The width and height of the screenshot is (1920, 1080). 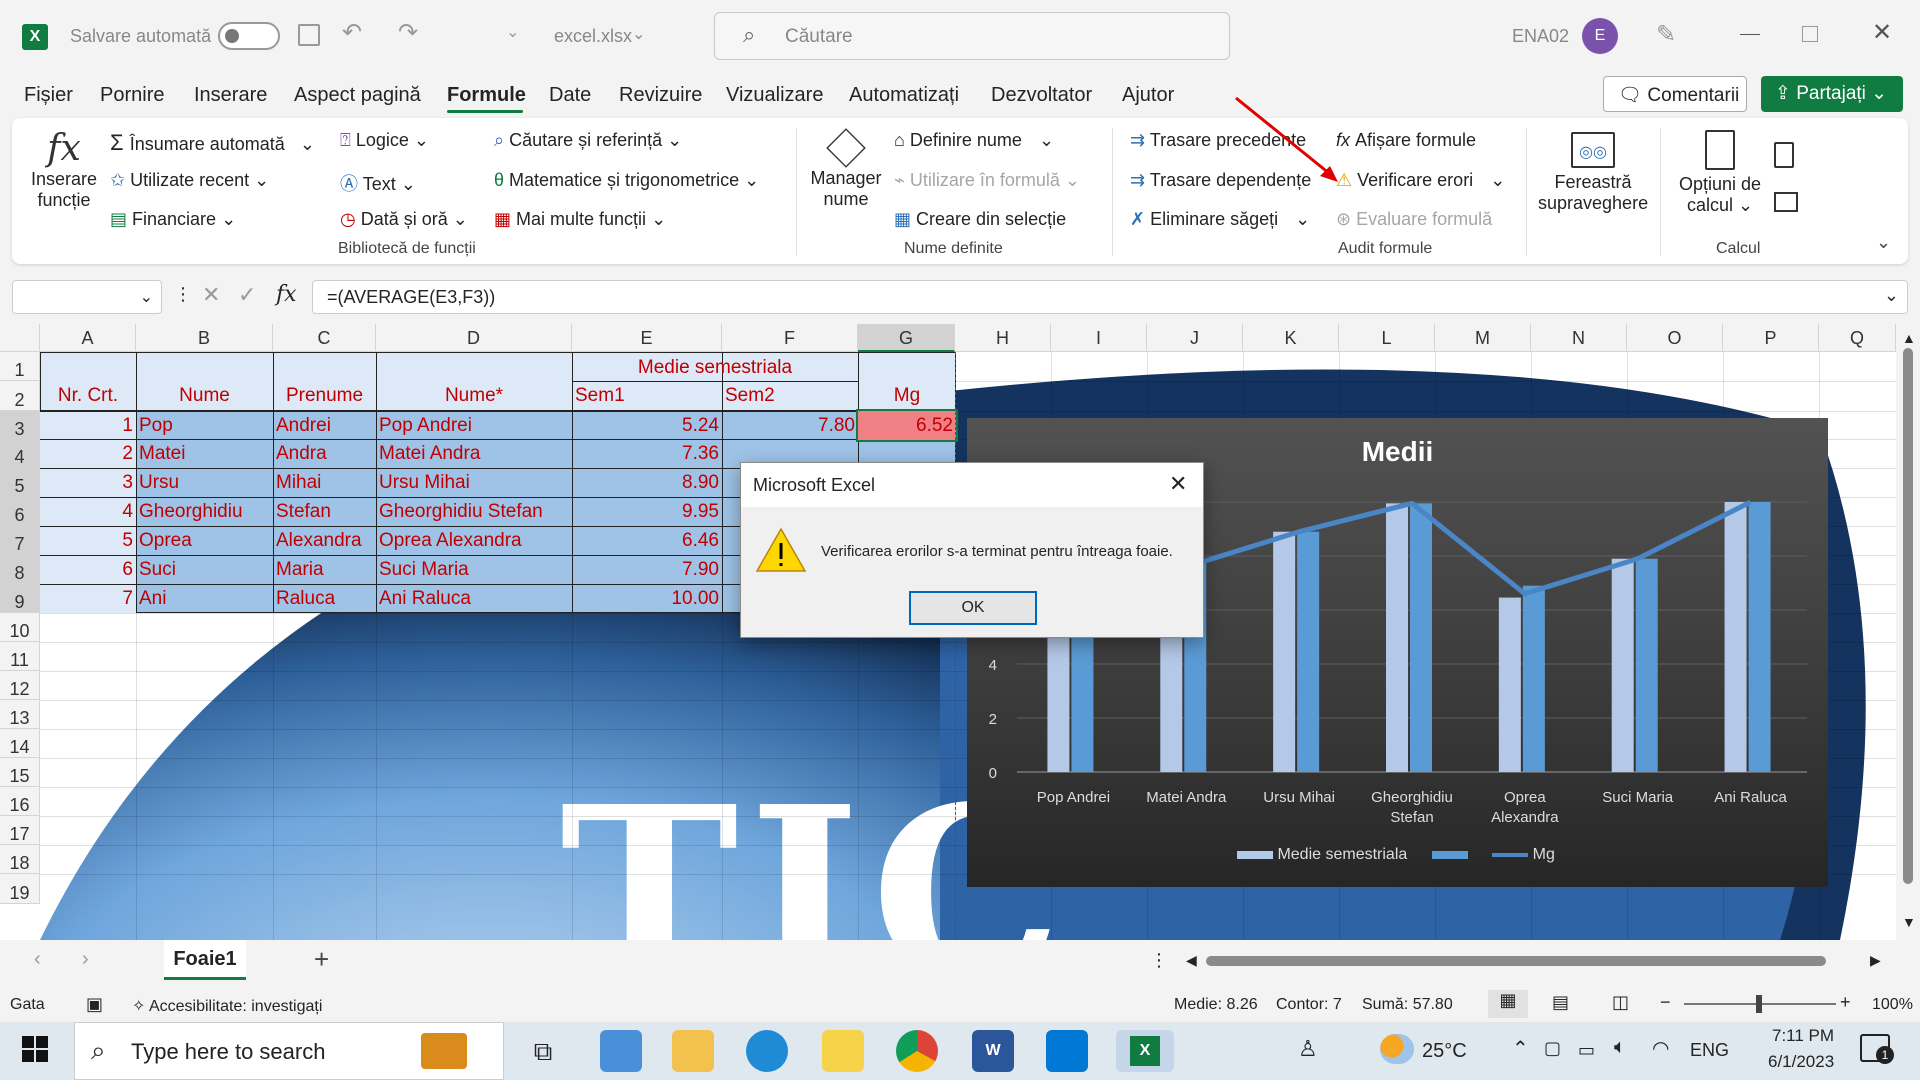 What do you see at coordinates (660, 95) in the screenshot?
I see `menu-revizuire: Revizuire` at bounding box center [660, 95].